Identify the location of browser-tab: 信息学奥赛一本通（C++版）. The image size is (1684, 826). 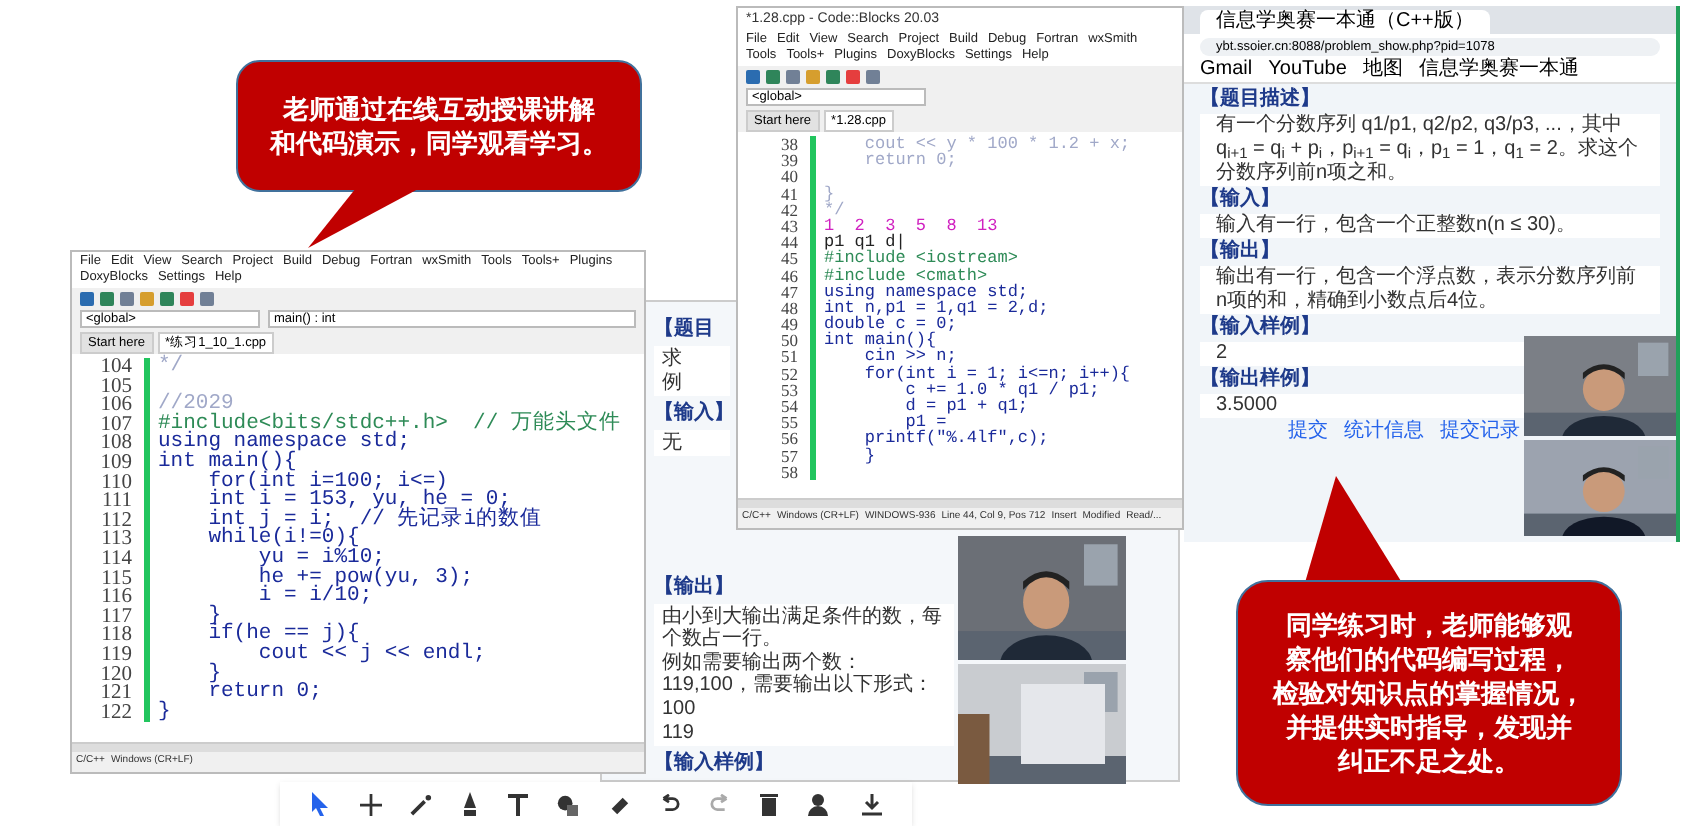
(1345, 22).